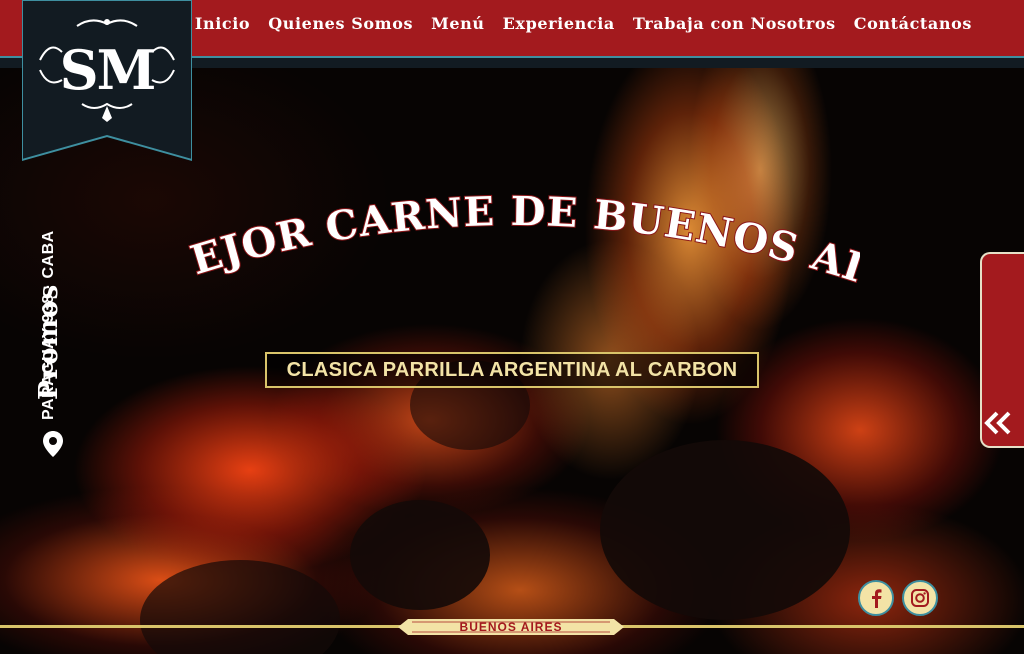 The height and width of the screenshot is (654, 1024). Describe the element at coordinates (511, 627) in the screenshot. I see `footer-badge-text: BUENOS AIRES` at that location.